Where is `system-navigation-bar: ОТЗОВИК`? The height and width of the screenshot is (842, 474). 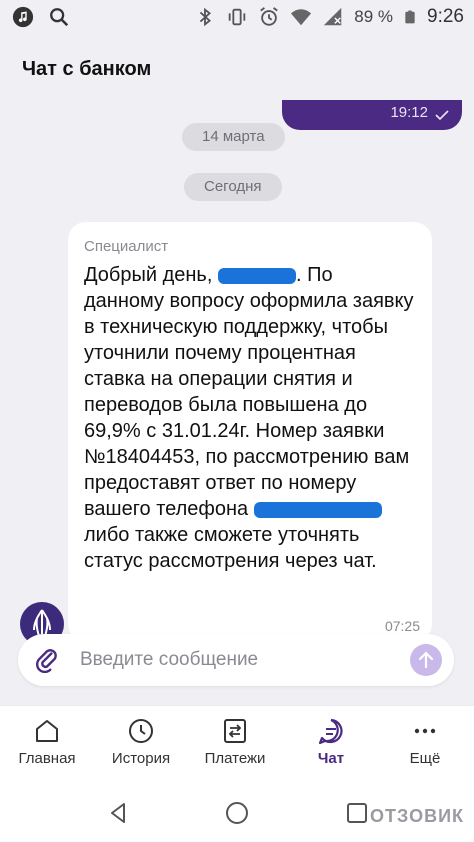 system-navigation-bar: ОТЗОВИК is located at coordinates (237, 816).